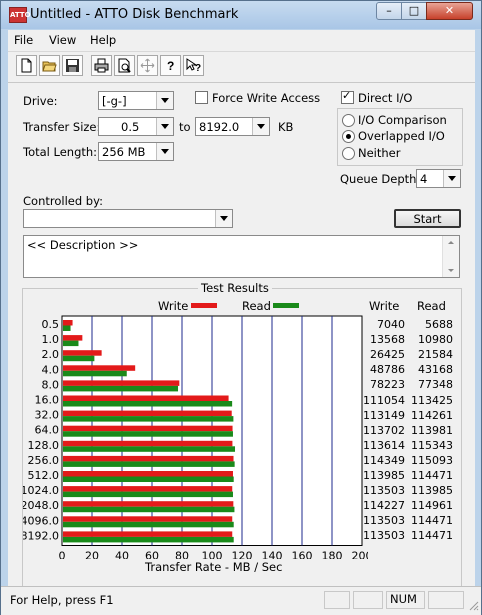 Image resolution: width=482 pixels, height=615 pixels. Describe the element at coordinates (332, 555) in the screenshot. I see `x-tick-label: 180` at that location.